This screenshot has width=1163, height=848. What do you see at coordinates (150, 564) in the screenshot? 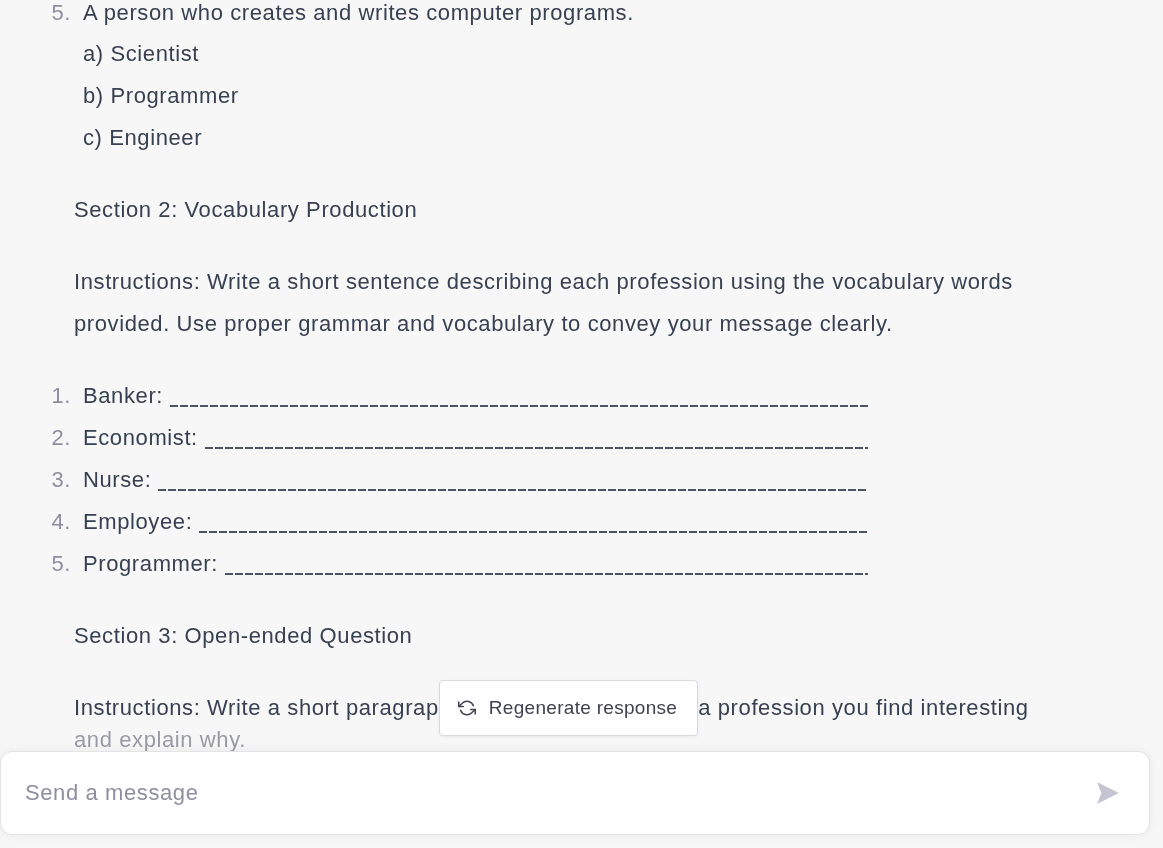
I see `profession-label: Programmer:` at bounding box center [150, 564].